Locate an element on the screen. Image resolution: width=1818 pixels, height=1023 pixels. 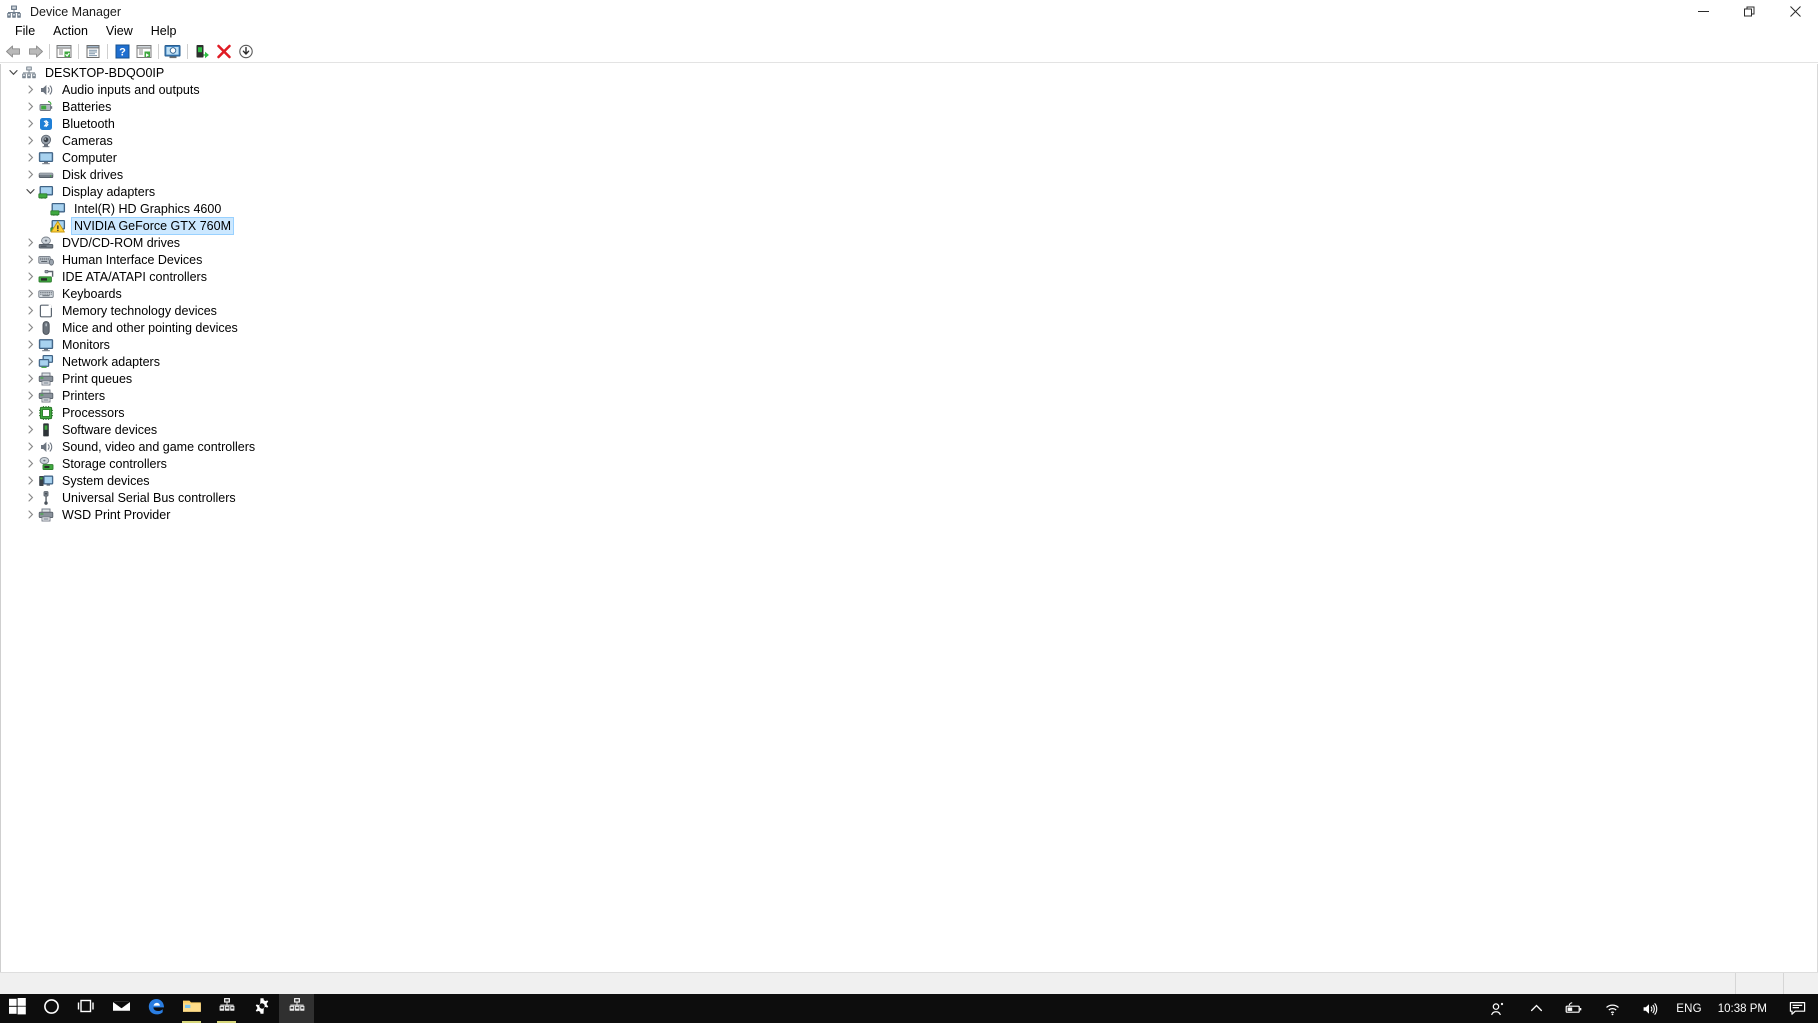
show-hidden-icons-icon is located at coordinates (1536, 1008).